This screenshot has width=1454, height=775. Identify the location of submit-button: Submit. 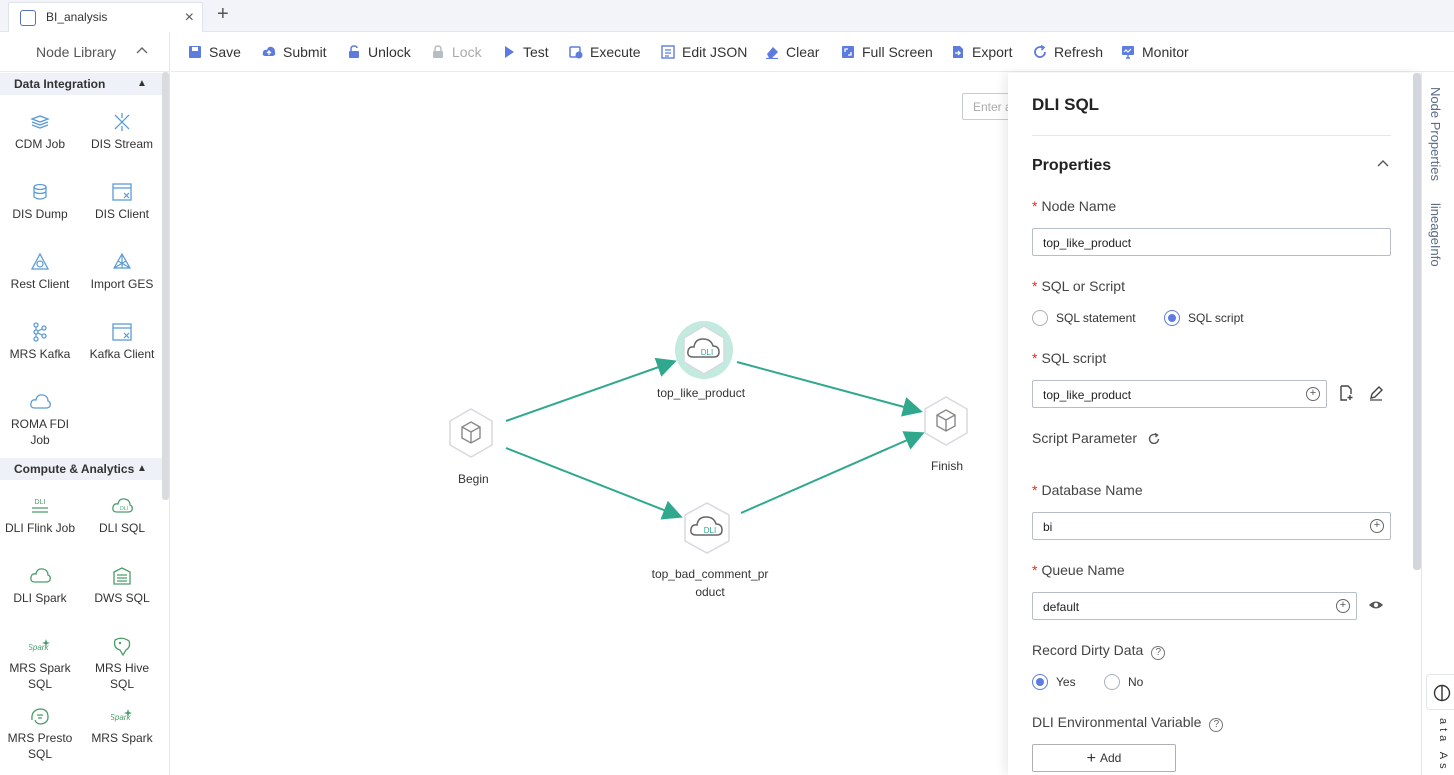
(294, 52).